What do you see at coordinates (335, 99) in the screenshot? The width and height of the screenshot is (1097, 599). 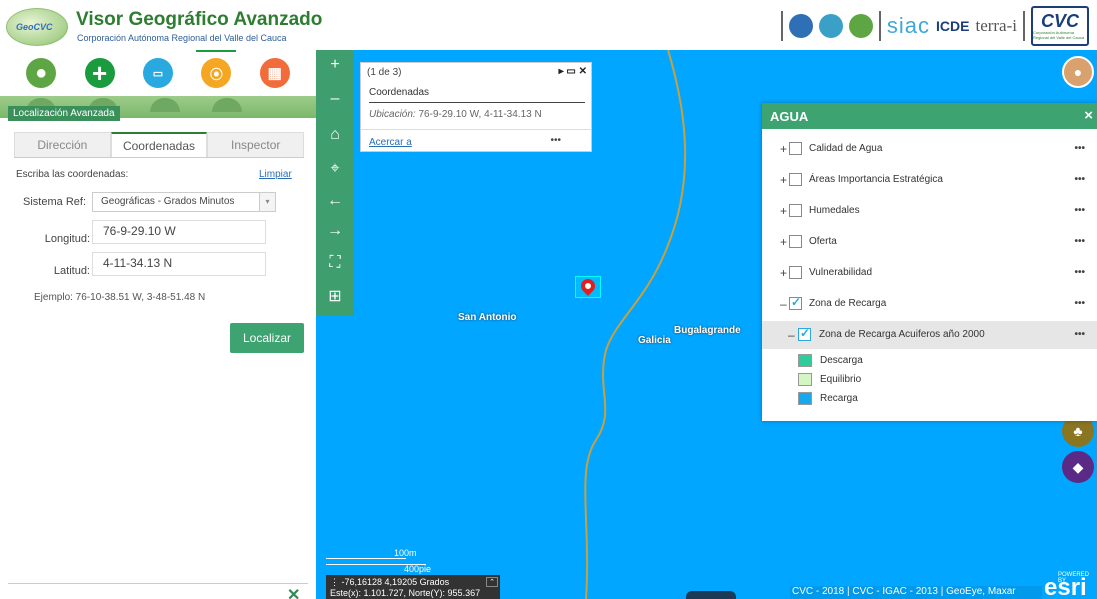 I see `zoom-out-button: –` at bounding box center [335, 99].